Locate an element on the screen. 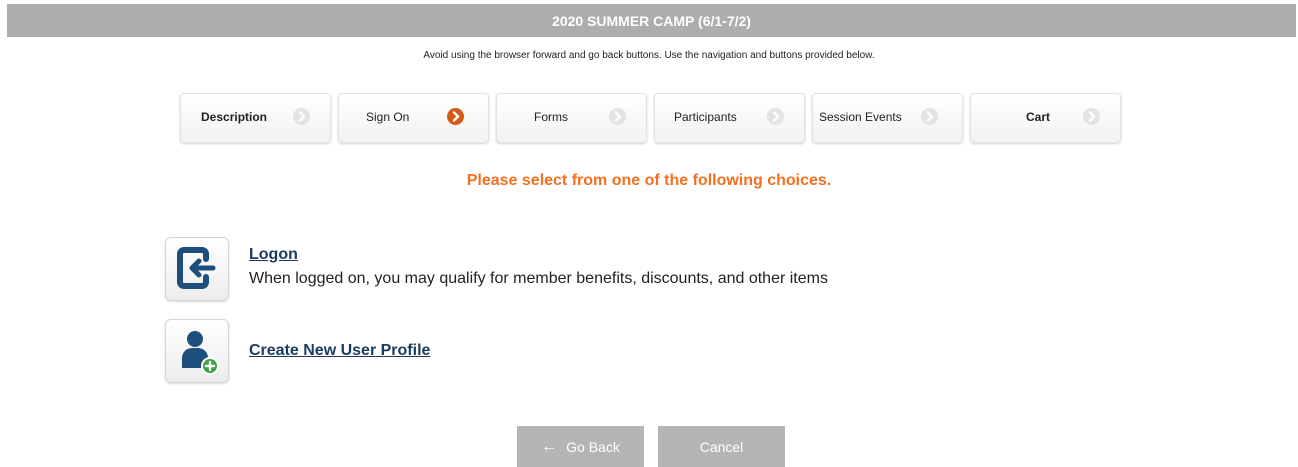 The width and height of the screenshot is (1298, 467). step-session-events: Session Events is located at coordinates (887, 118).